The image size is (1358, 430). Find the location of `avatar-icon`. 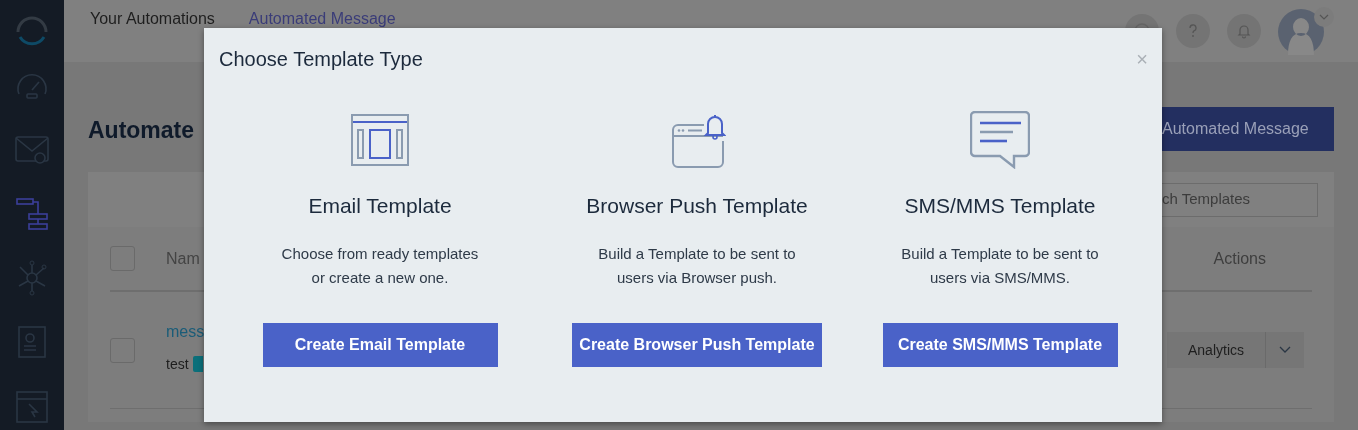

avatar-icon is located at coordinates (1301, 32).